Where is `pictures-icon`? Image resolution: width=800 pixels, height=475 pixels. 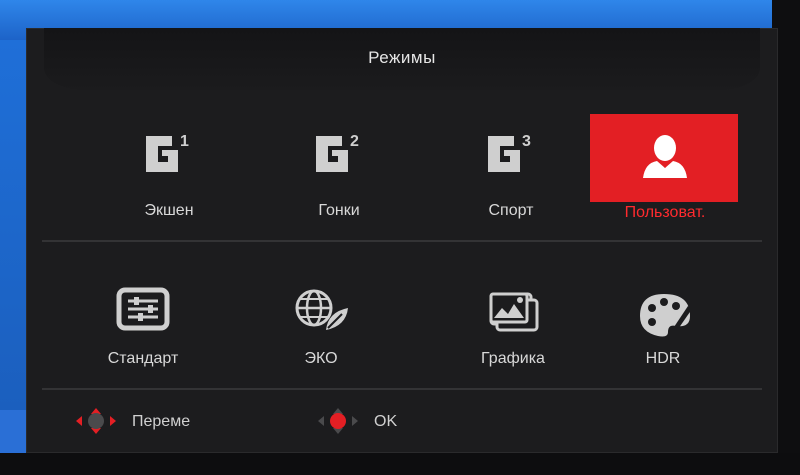 pictures-icon is located at coordinates (513, 316).